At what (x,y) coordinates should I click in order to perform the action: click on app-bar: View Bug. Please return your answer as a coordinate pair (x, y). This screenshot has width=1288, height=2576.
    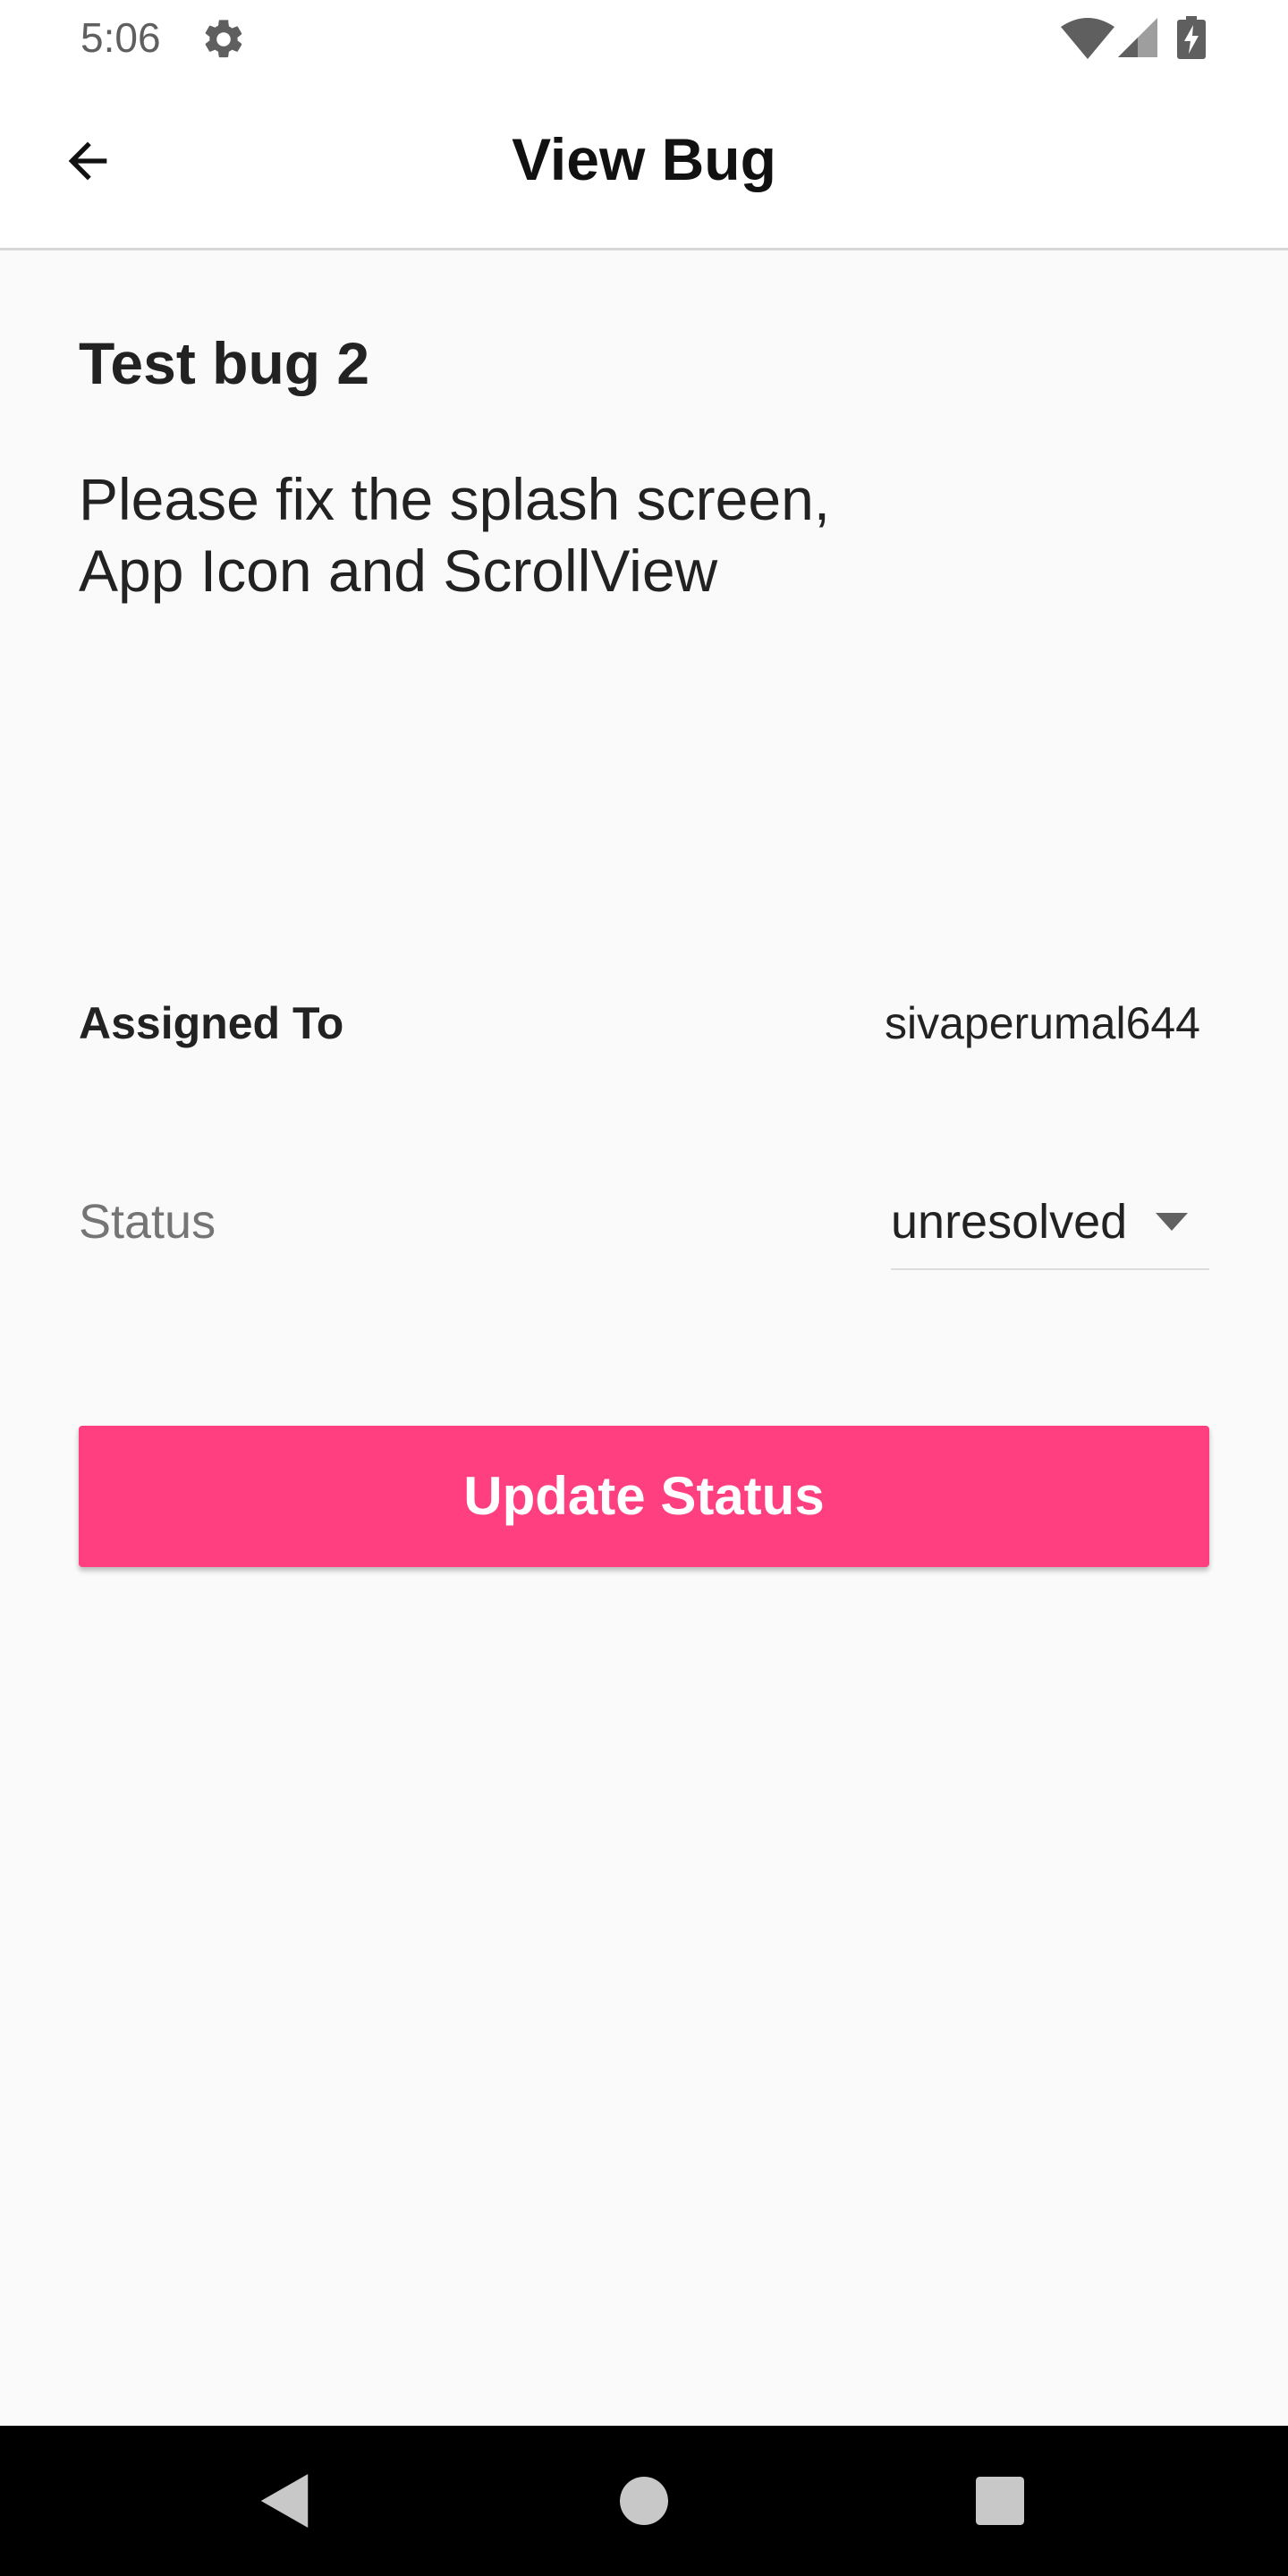
    Looking at the image, I should click on (644, 163).